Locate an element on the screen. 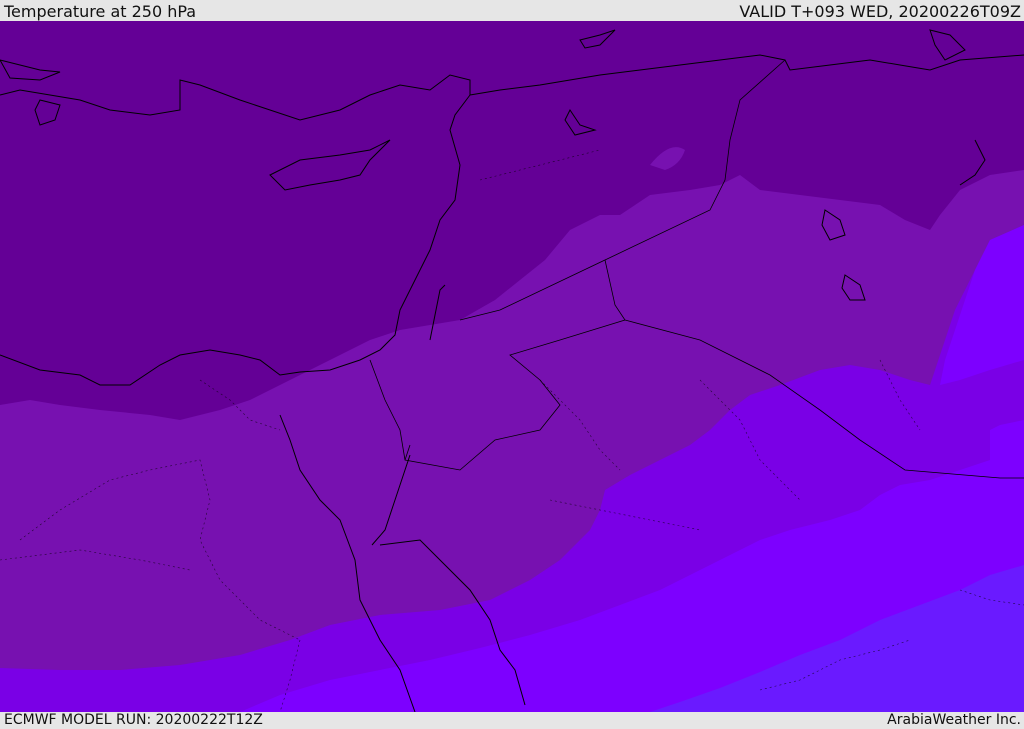 Image resolution: width=1024 pixels, height=729 pixels. map-title: Temperature at 250 hPa is located at coordinates (100, 11).